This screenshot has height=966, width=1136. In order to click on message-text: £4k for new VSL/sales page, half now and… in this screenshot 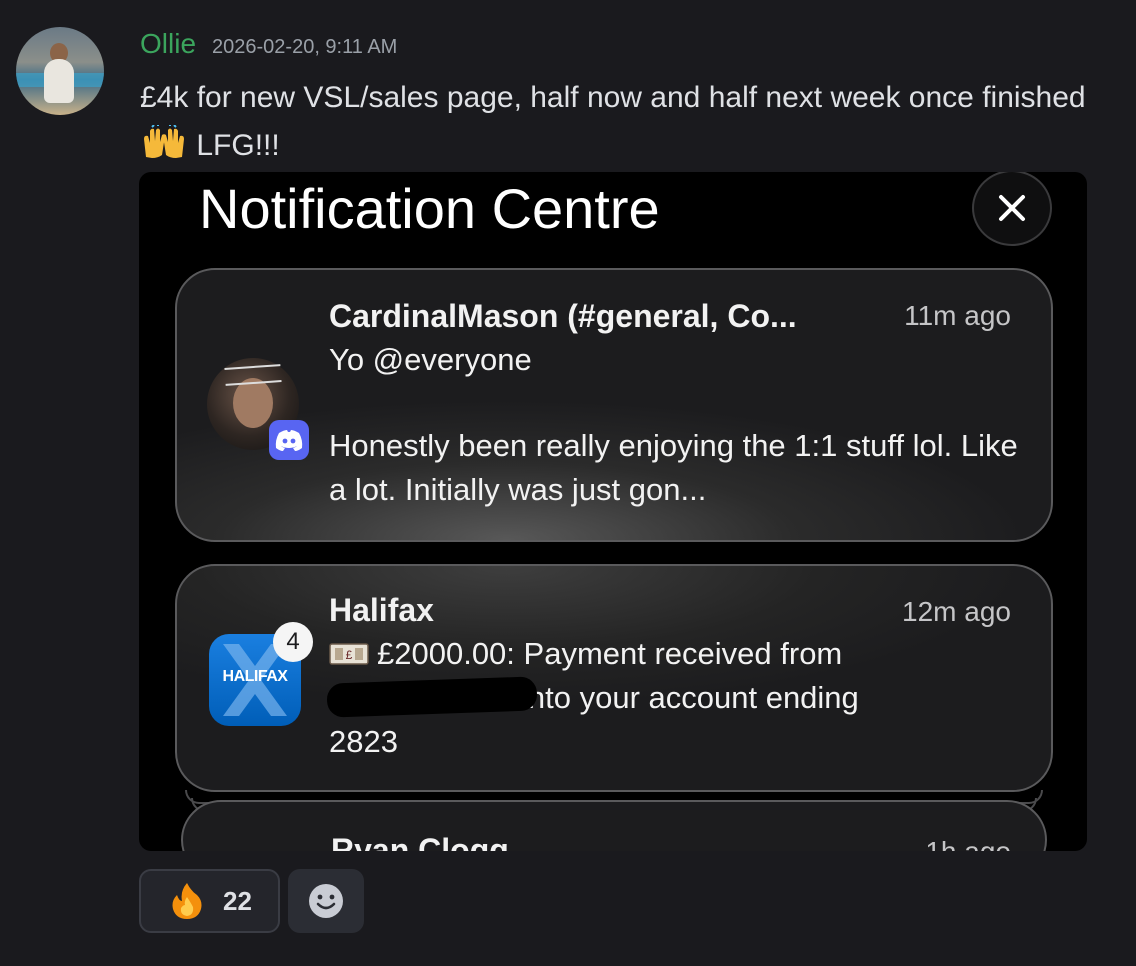, I will do `click(613, 97)`.